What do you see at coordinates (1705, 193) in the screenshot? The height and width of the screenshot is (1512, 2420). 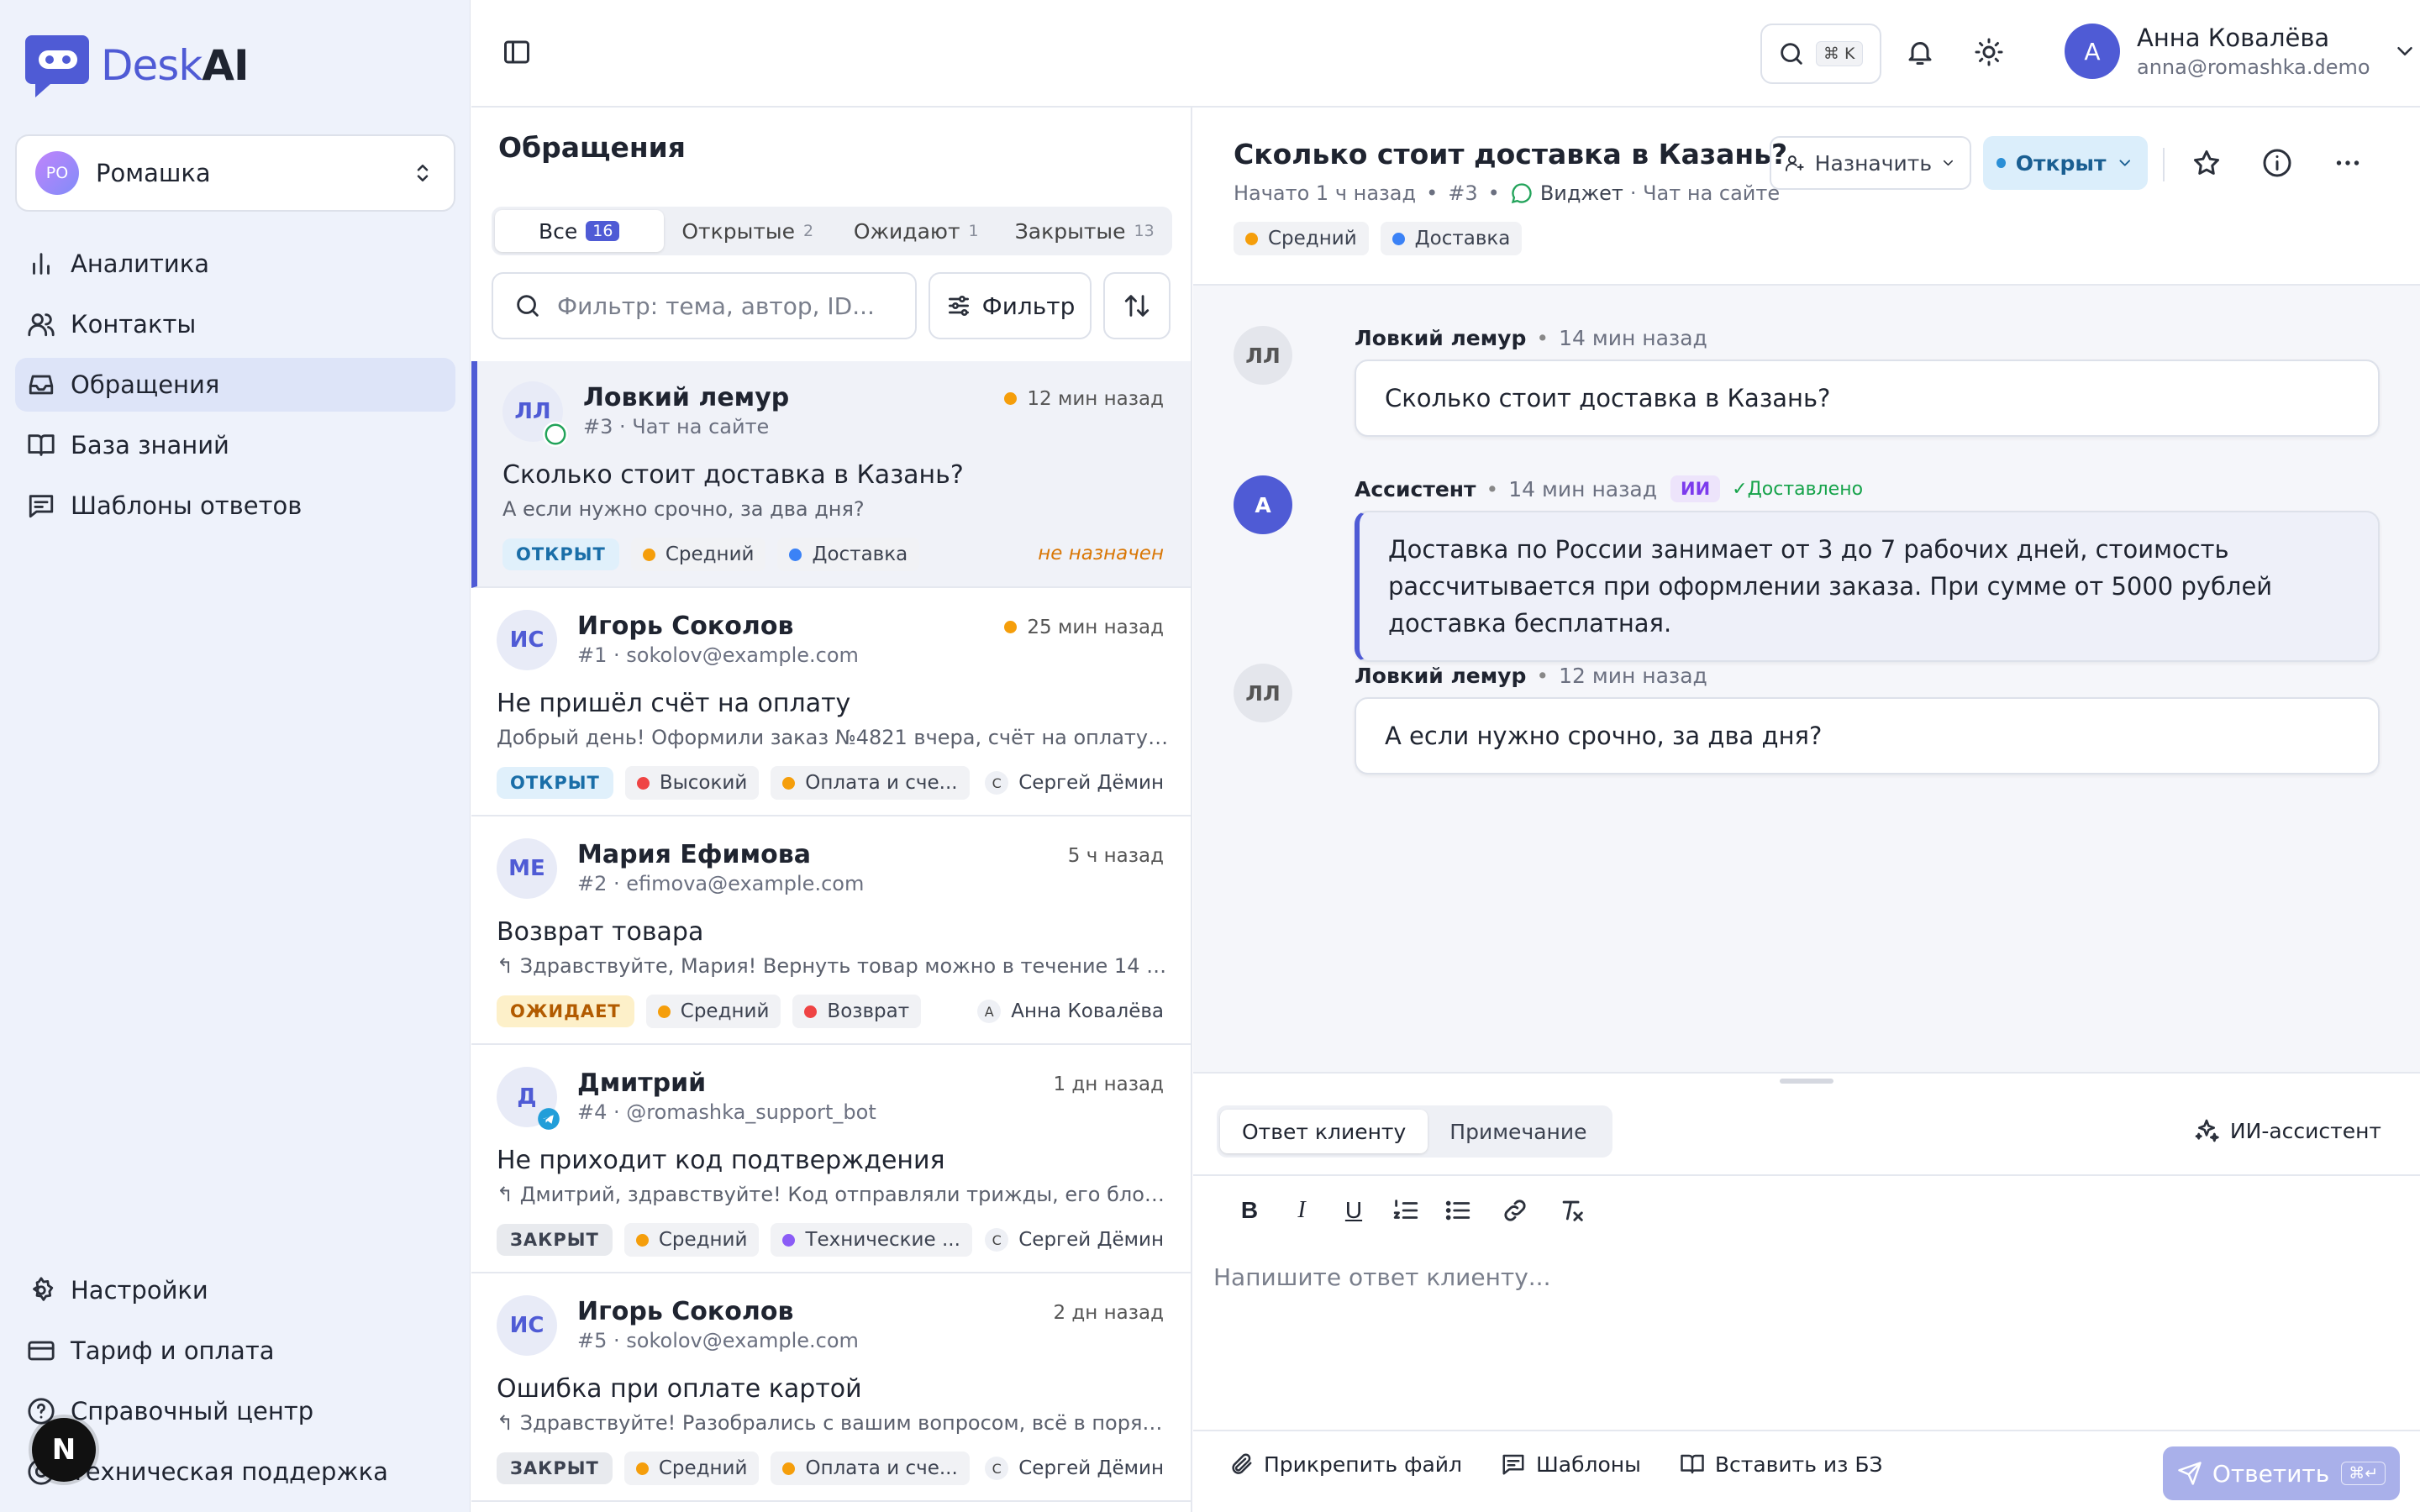 I see `ticket-channel-sub: · Чат на сайте` at bounding box center [1705, 193].